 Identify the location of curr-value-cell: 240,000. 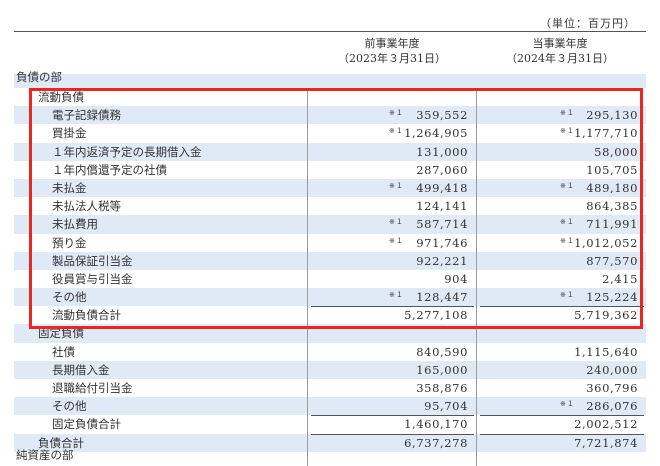
(561, 370).